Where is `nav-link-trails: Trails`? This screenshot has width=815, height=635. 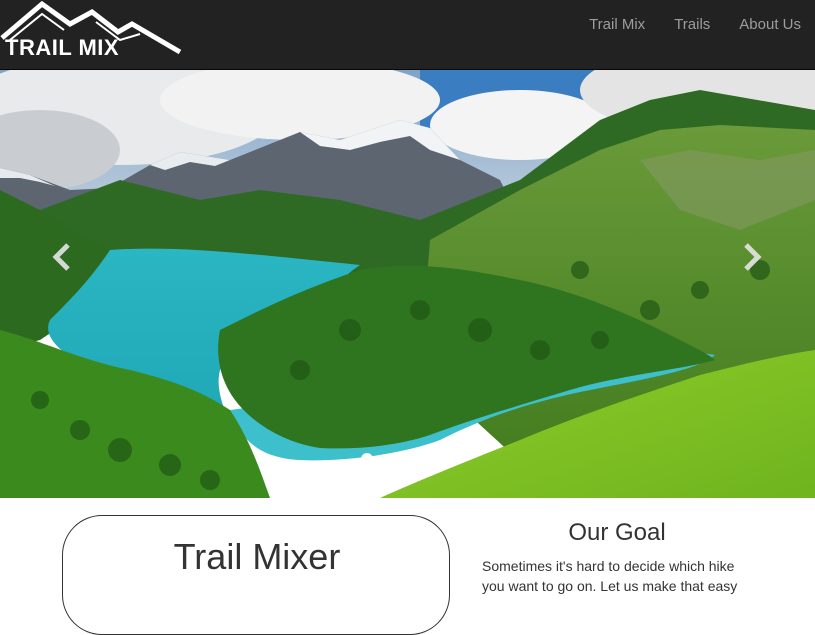 nav-link-trails: Trails is located at coordinates (692, 25).